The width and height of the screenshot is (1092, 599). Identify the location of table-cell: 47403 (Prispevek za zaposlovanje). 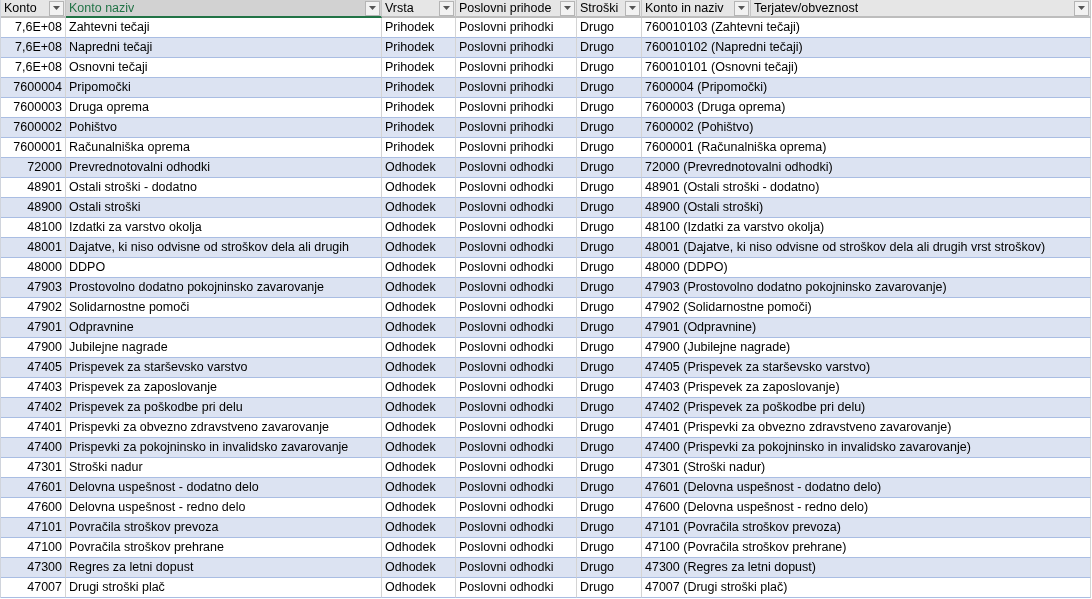
(866, 388).